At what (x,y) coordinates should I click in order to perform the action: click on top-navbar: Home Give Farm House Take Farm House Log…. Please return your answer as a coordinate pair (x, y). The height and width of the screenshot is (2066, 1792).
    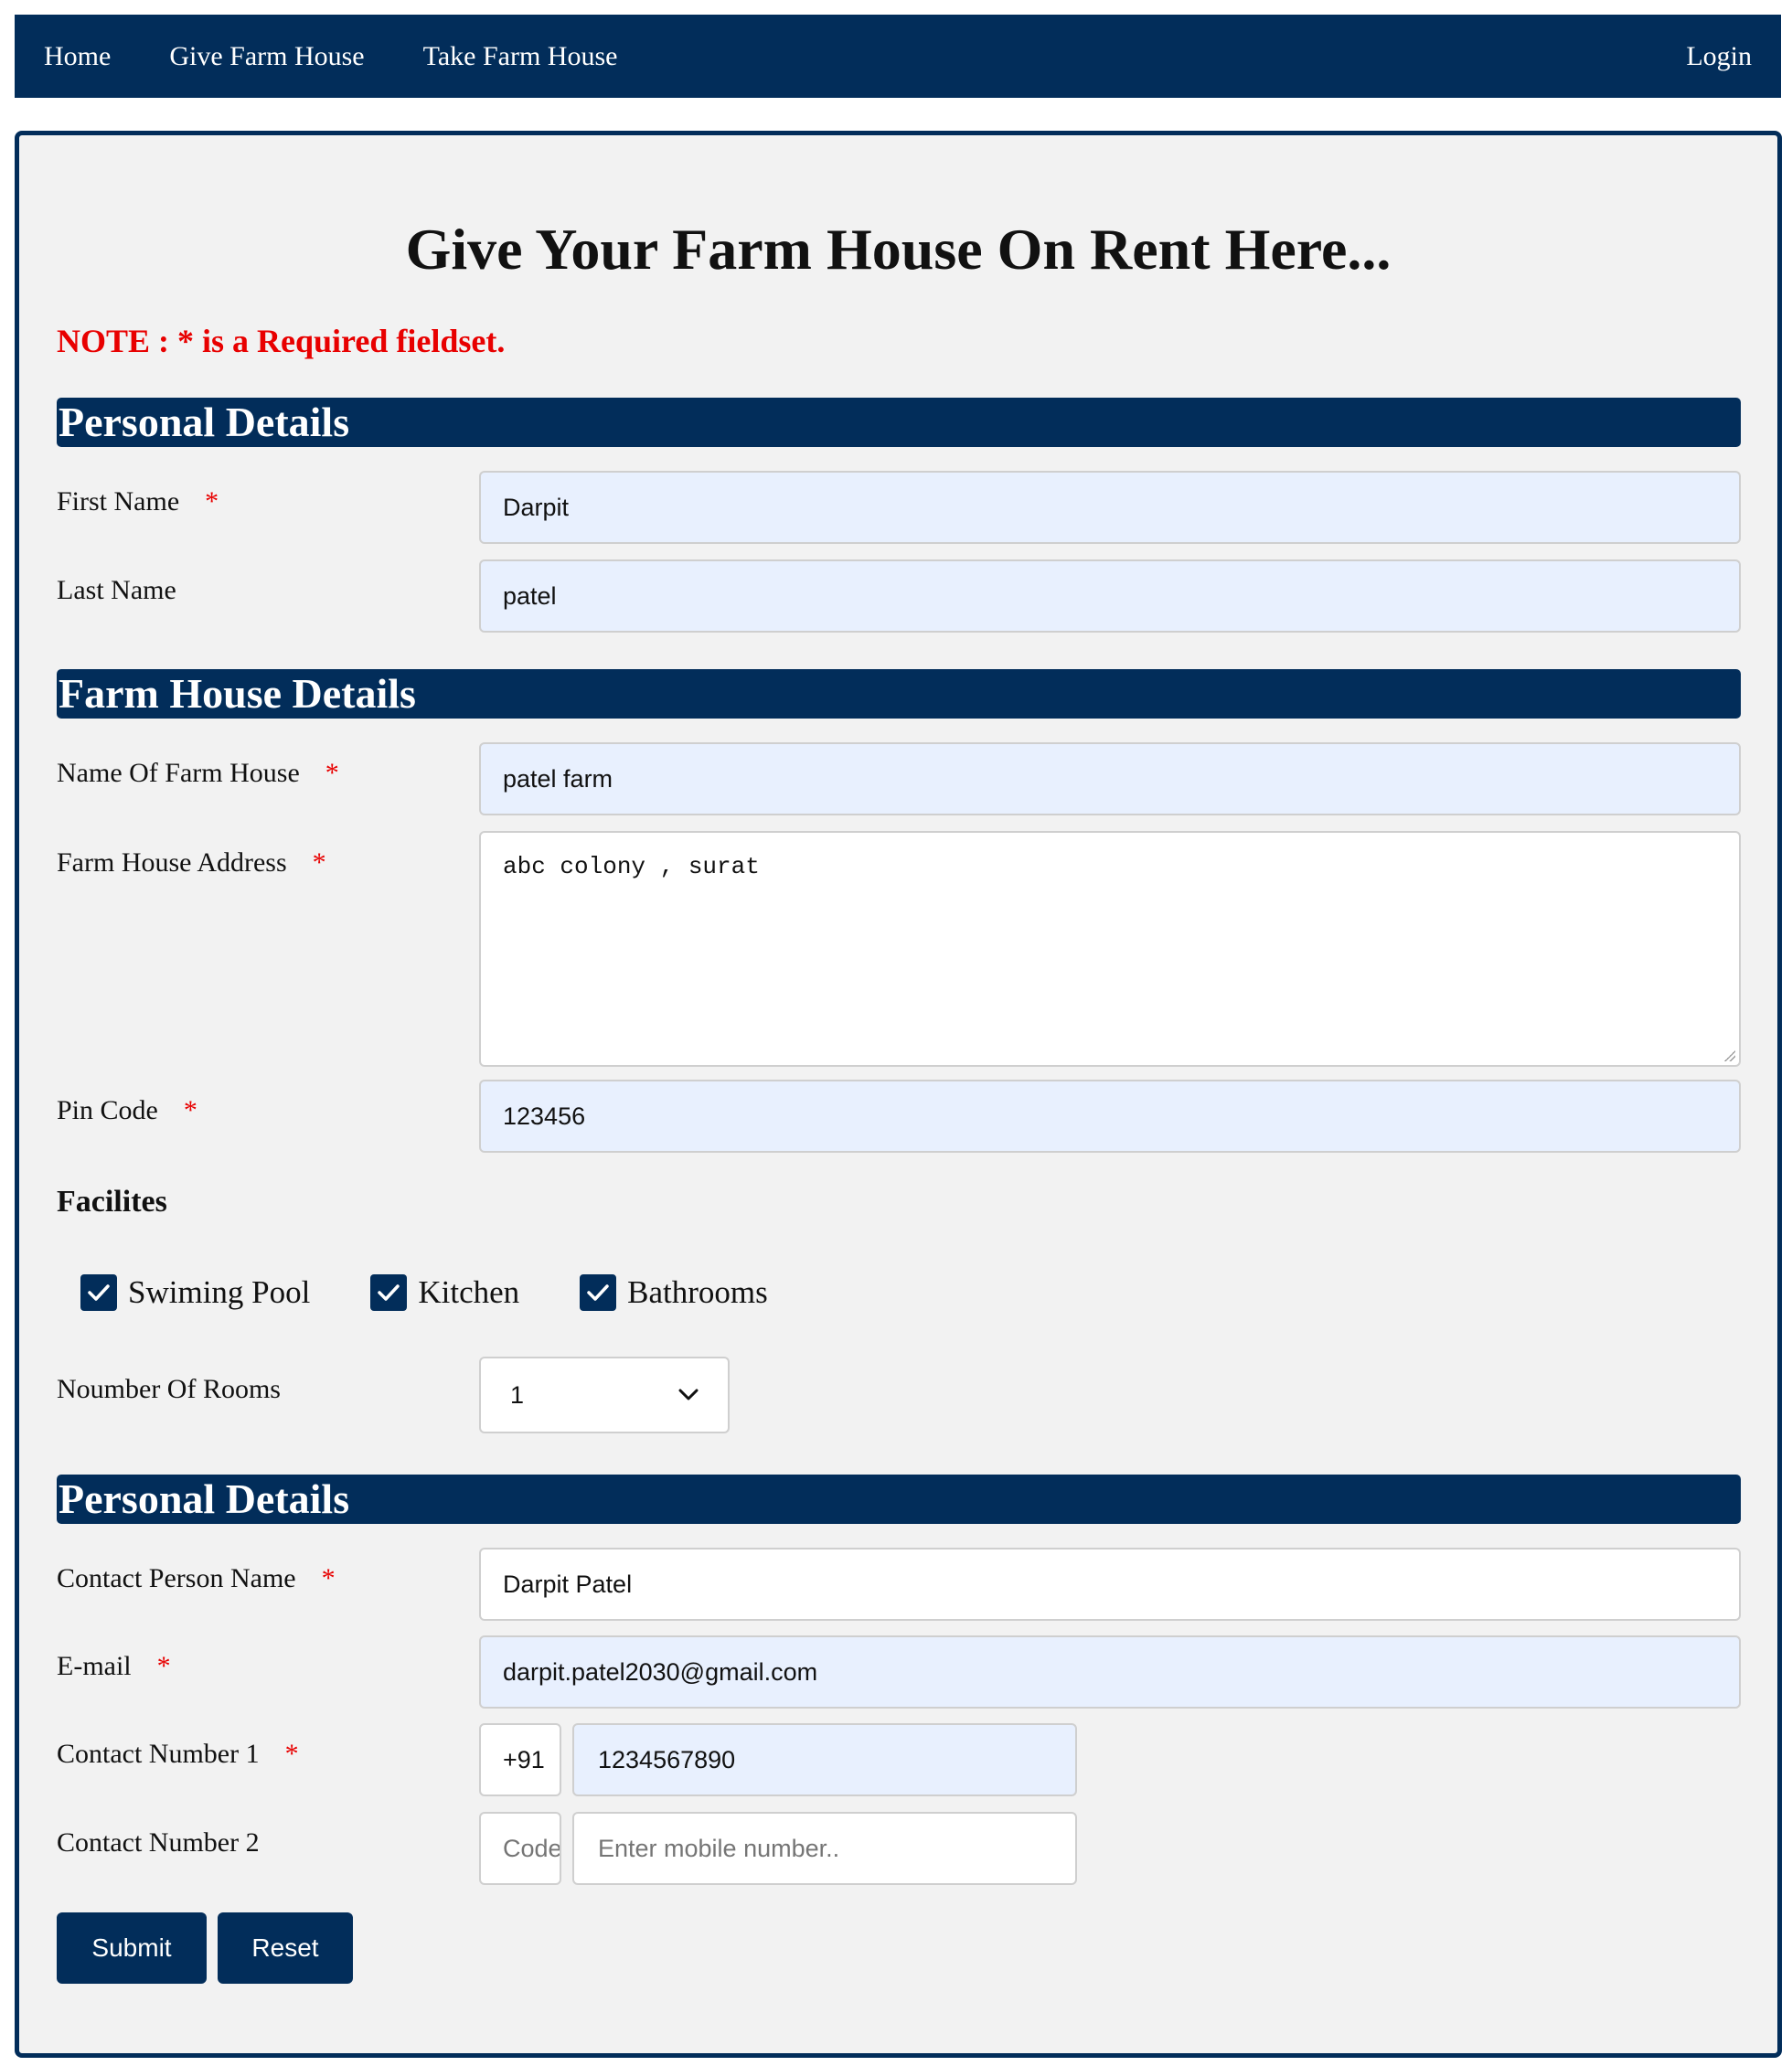
    Looking at the image, I should click on (898, 56).